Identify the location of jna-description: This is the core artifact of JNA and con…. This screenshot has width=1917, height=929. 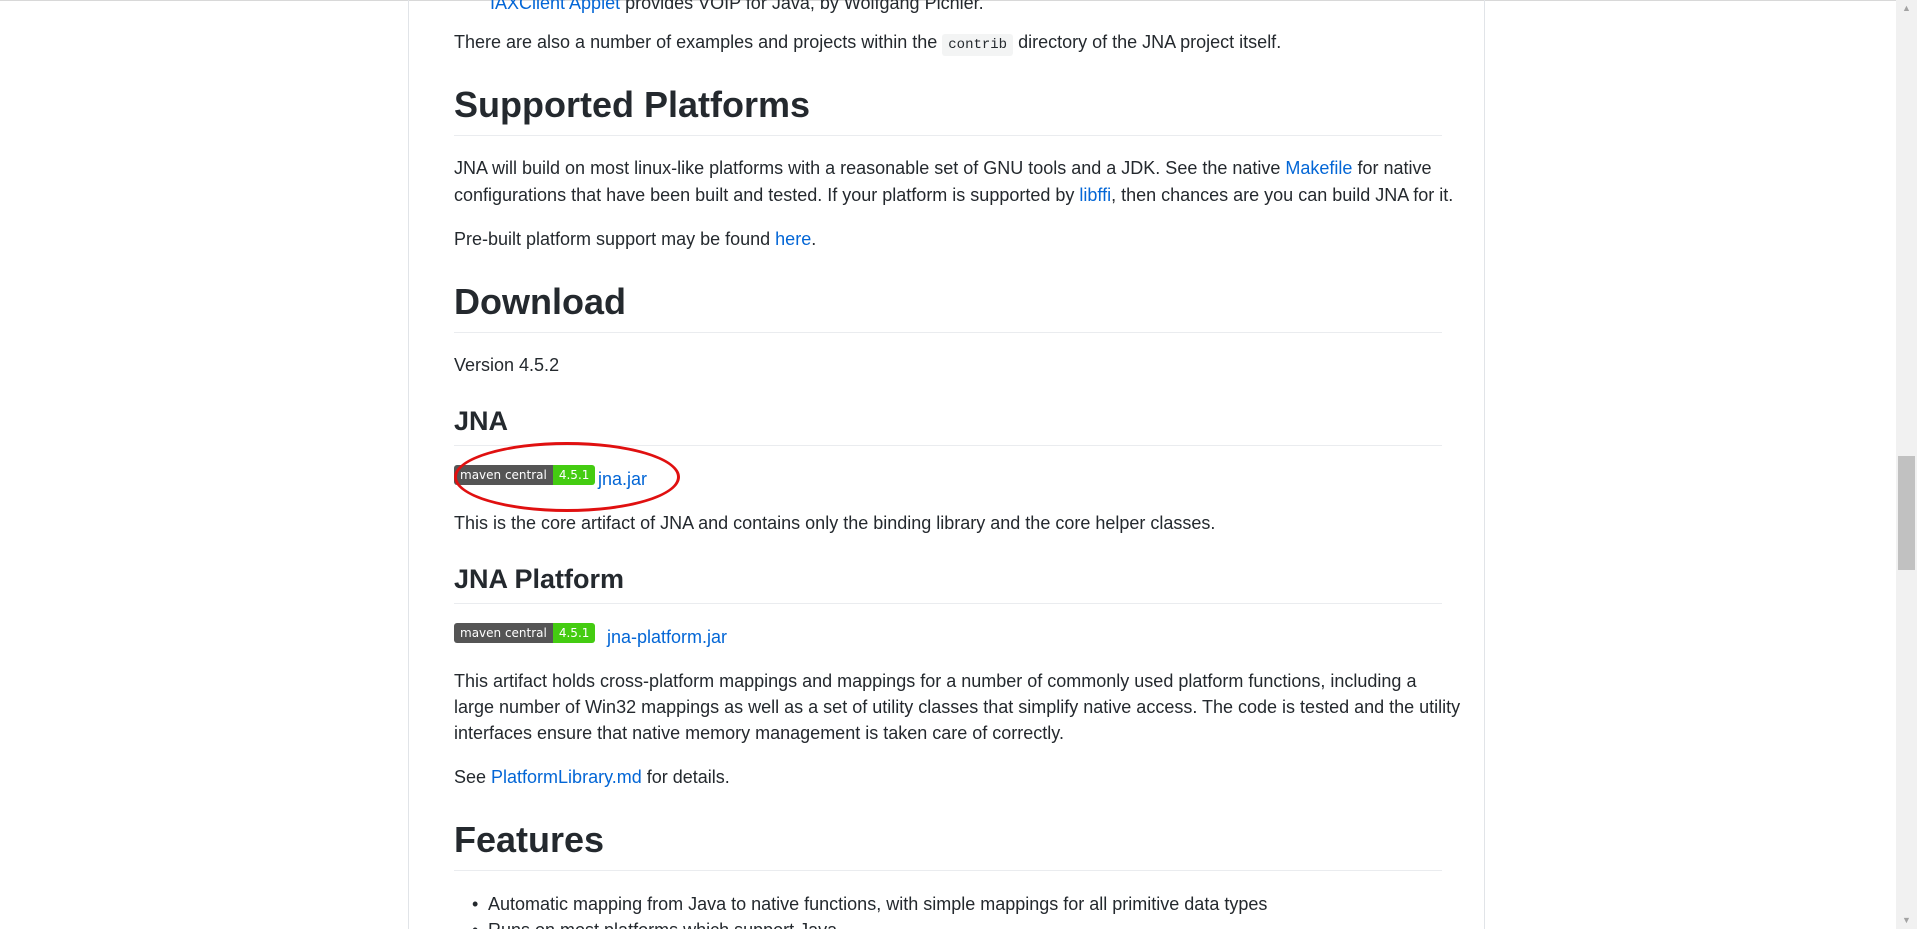
(835, 523).